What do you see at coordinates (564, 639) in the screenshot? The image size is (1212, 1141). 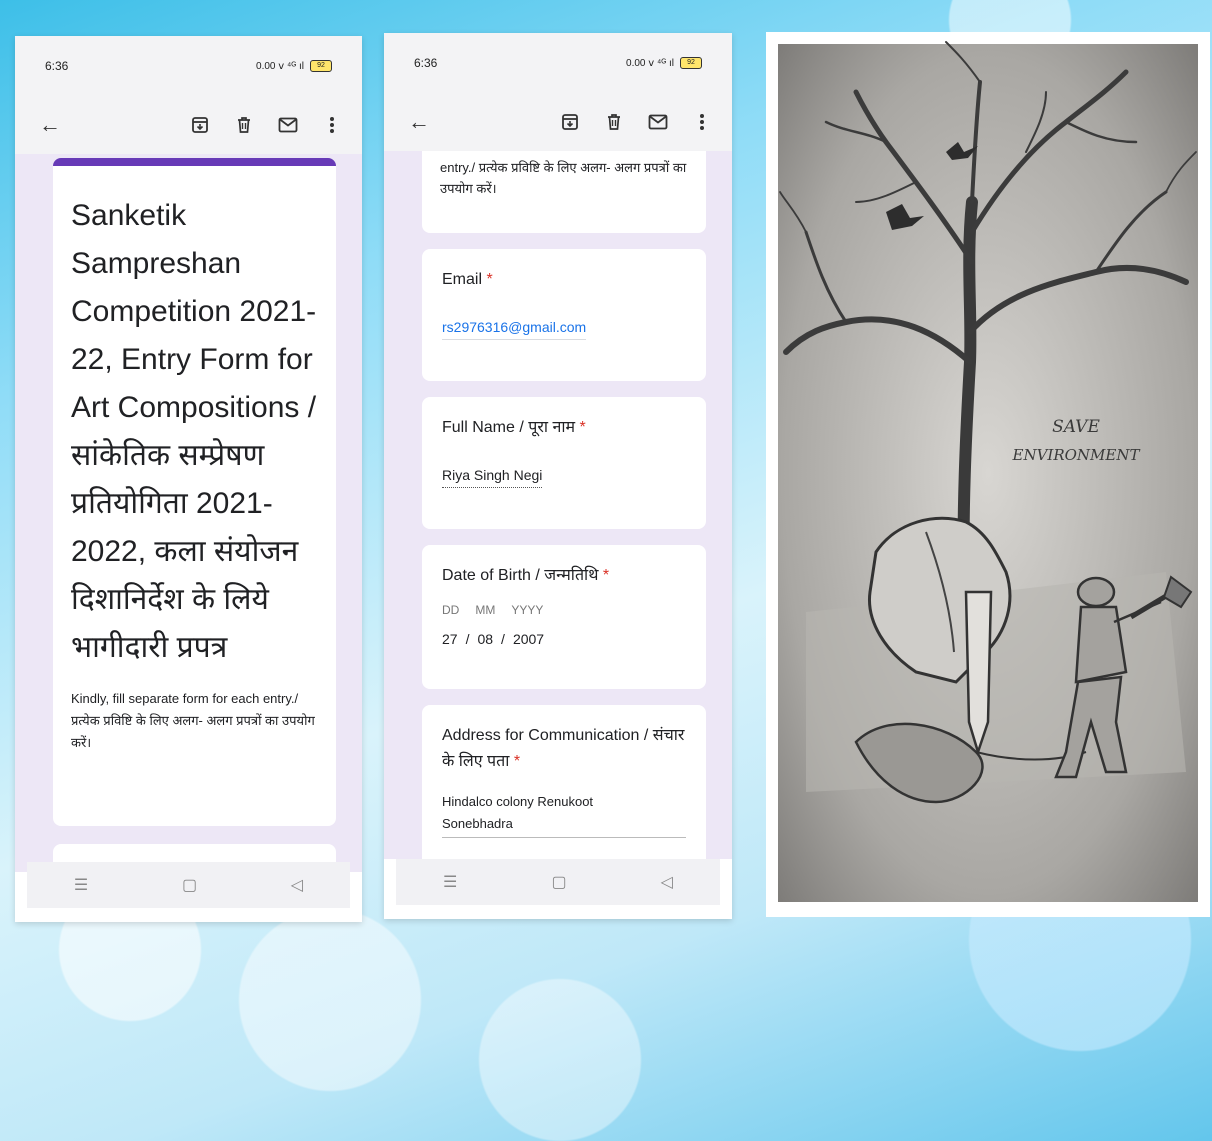 I see `dob-field: 27 / 08 / 2007` at bounding box center [564, 639].